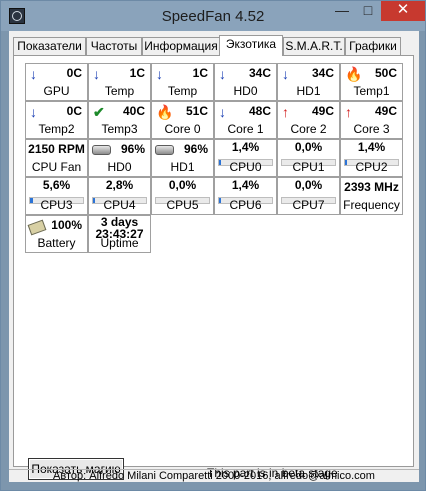  What do you see at coordinates (56, 158) in the screenshot?
I see `reading-cell: 2150 RPM CPU Fan` at bounding box center [56, 158].